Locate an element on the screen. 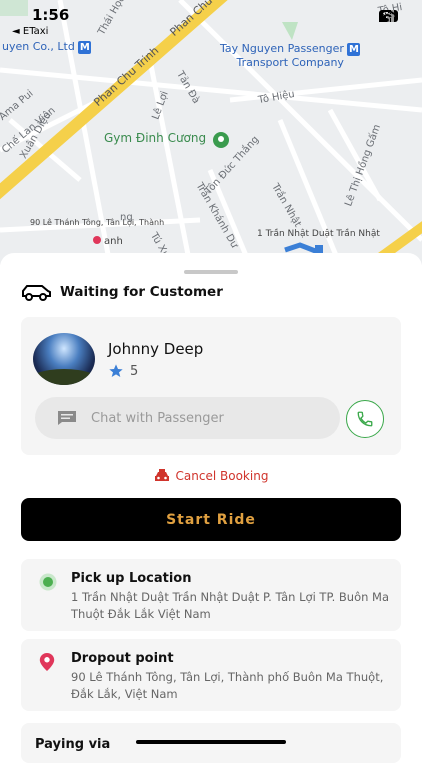 This screenshot has width=422, height=763. map-poi-gym: Gym Đinh Cương is located at coordinates (155, 138).